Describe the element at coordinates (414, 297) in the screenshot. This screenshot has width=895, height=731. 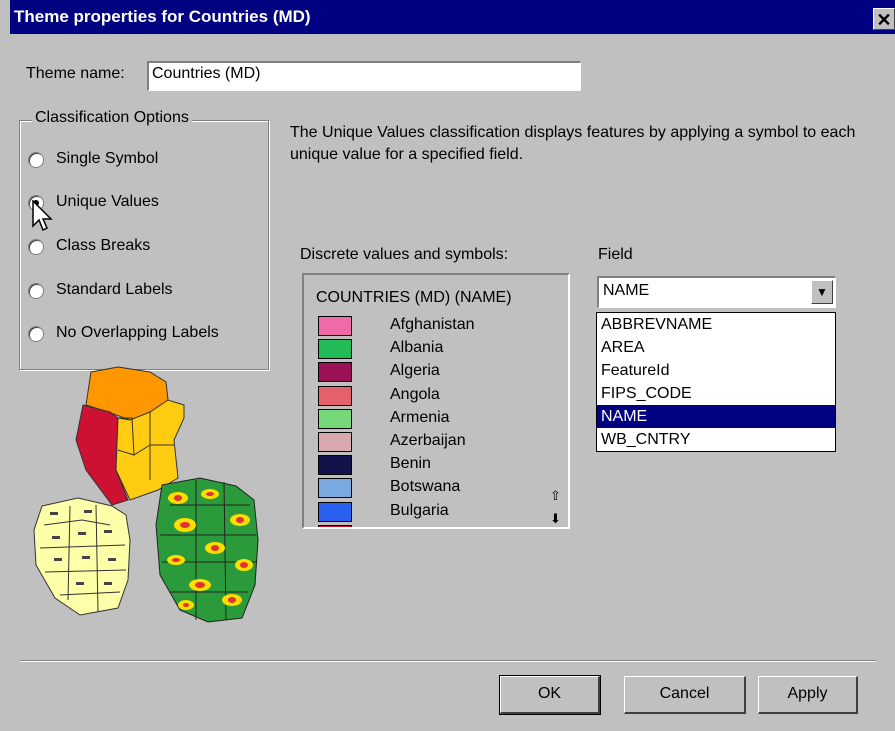
I see `legend-header: COUNTRIES (MD) (NAME)` at that location.